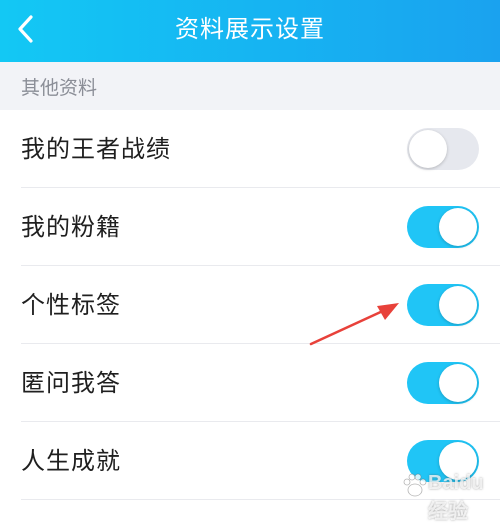 Image resolution: width=500 pixels, height=524 pixels. What do you see at coordinates (250, 149) in the screenshot?
I see `setting-row-king-glory: 我的王者战绩` at bounding box center [250, 149].